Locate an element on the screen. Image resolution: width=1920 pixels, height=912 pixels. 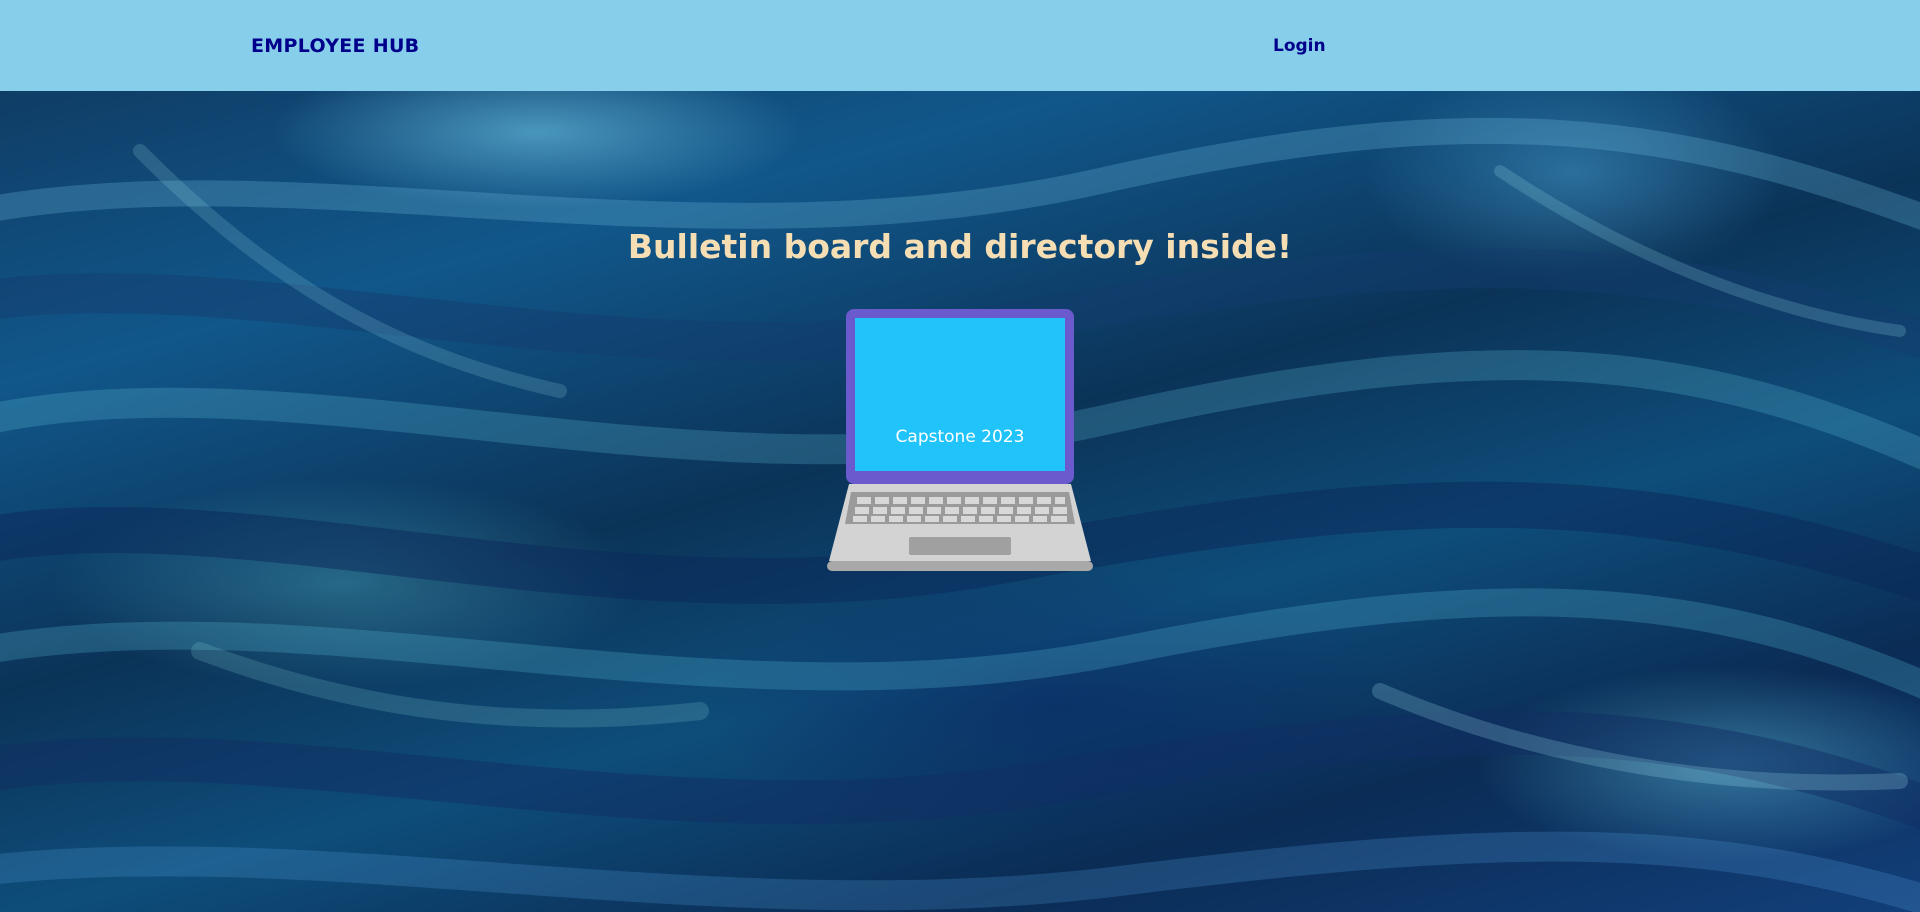
laptop-icon: Capstone 2023 is located at coordinates (960, 443).